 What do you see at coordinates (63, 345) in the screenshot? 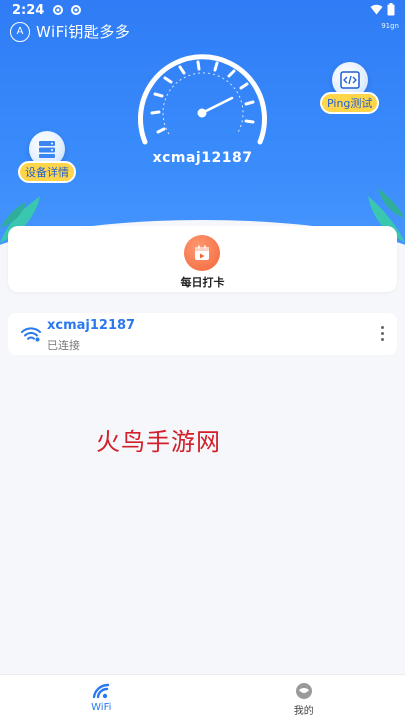
I see `wifi-status: 已连接` at bounding box center [63, 345].